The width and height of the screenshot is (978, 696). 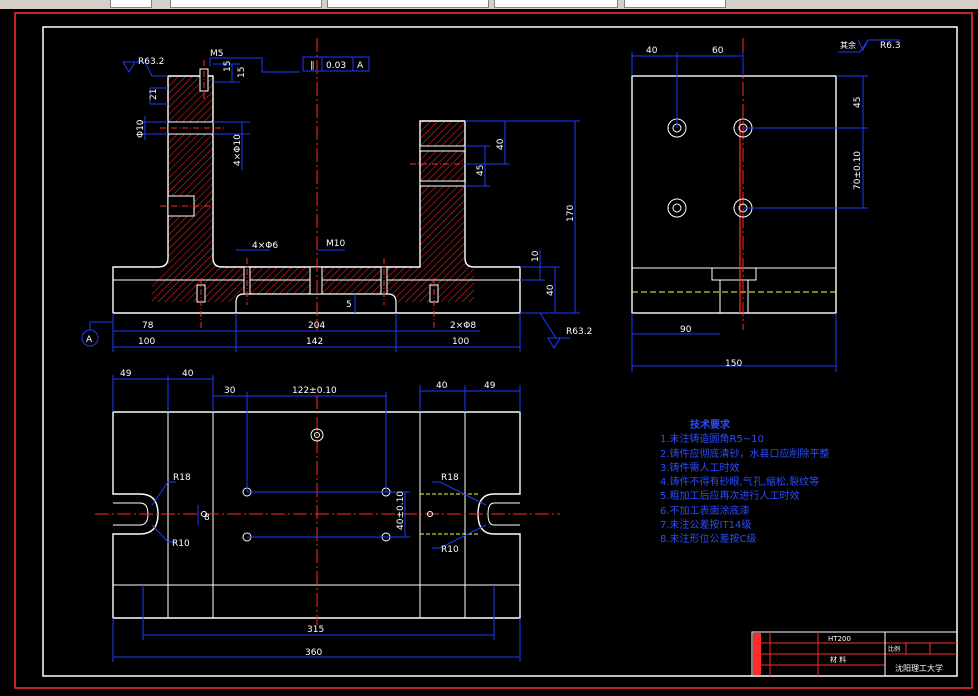 What do you see at coordinates (556, 4) in the screenshot?
I see `lineweight-dropdown` at bounding box center [556, 4].